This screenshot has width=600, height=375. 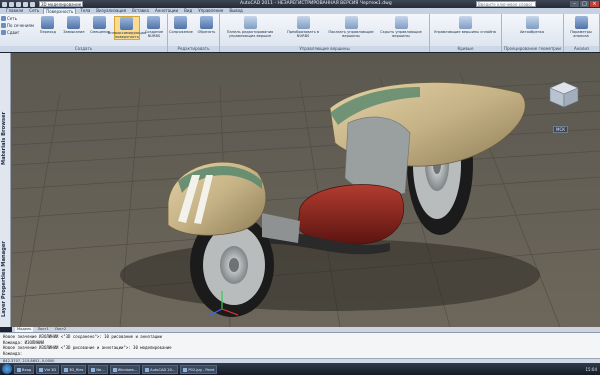 I want to click on patch-button: Замыкание, so click(x=74, y=25).